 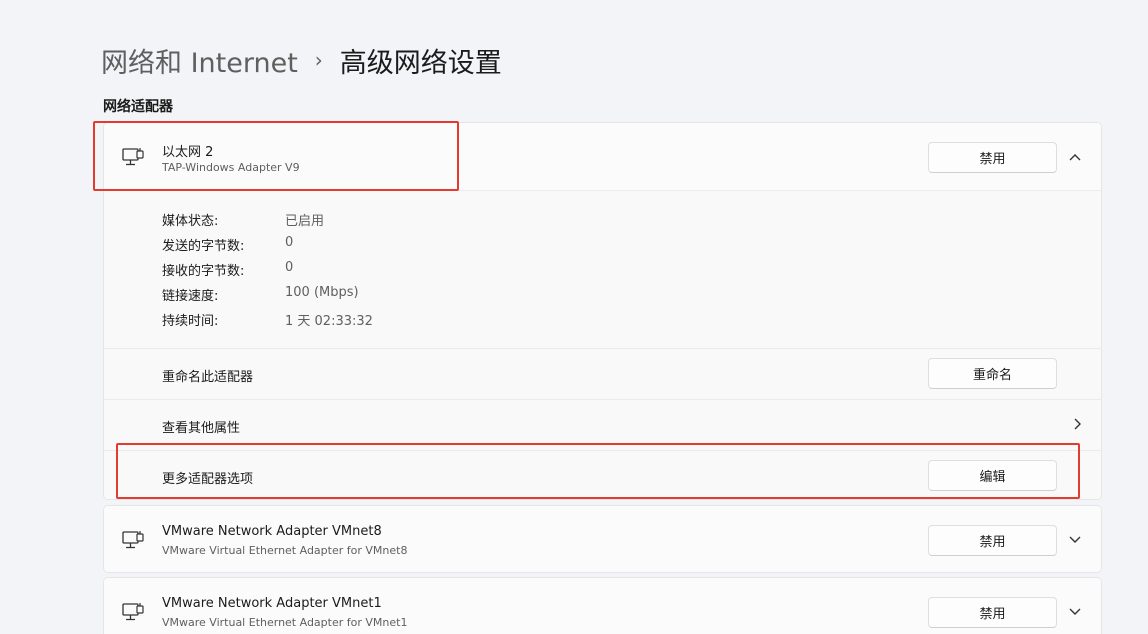 What do you see at coordinates (992, 373) in the screenshot?
I see `rename-button: 重命名` at bounding box center [992, 373].